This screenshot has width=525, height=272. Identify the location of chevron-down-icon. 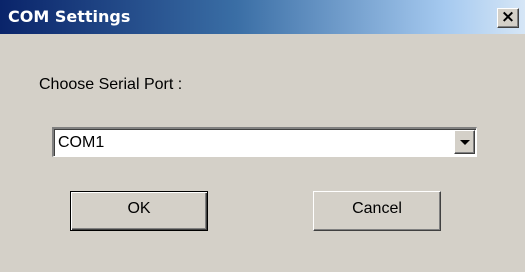
(465, 142).